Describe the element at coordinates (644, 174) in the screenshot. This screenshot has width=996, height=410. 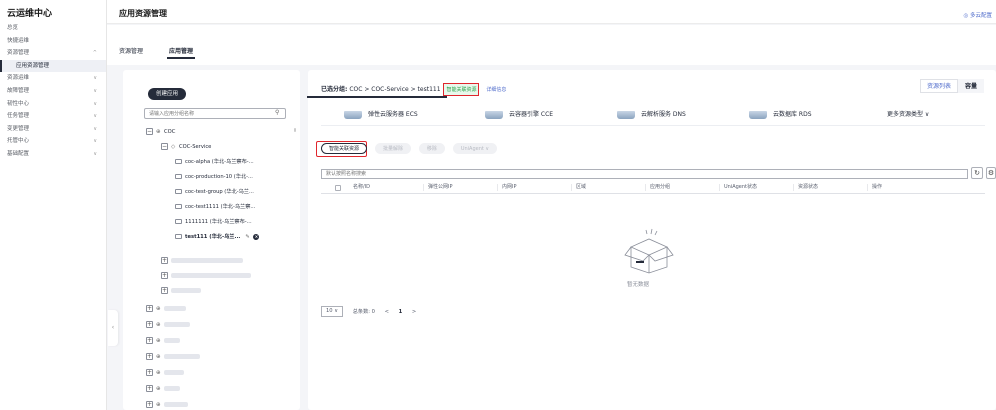
I see `resource-search-input` at that location.